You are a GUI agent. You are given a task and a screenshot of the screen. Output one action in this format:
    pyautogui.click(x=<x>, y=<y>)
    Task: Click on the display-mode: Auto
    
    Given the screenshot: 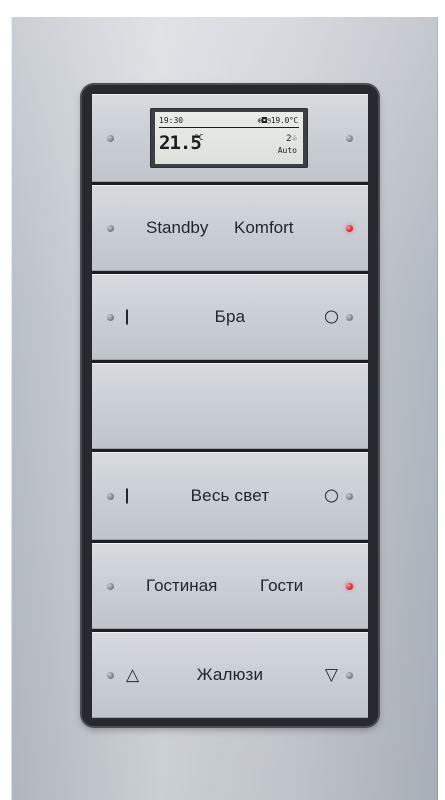 What is the action you would take?
    pyautogui.click(x=287, y=150)
    